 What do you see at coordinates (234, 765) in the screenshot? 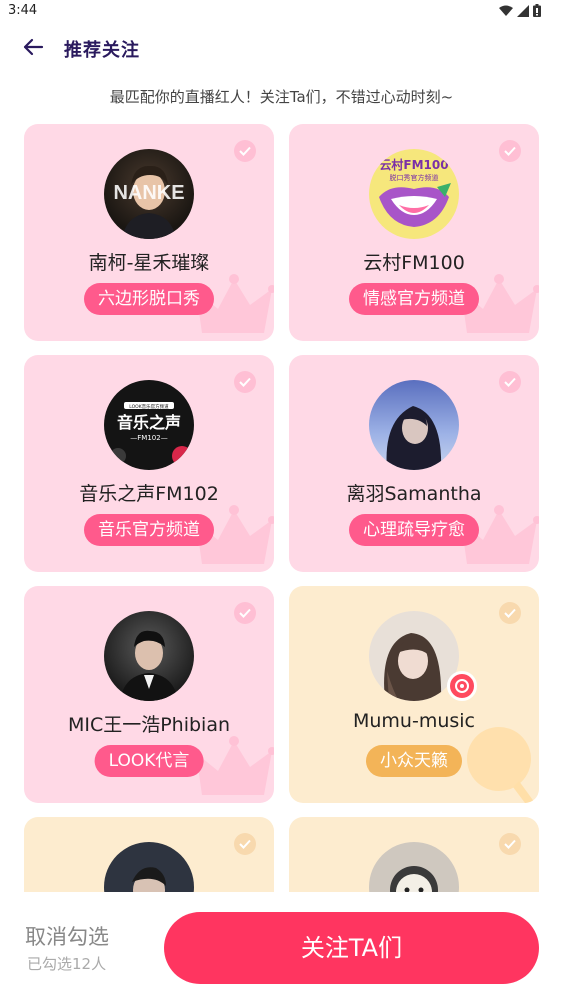
I see `crown-decoration-icon` at bounding box center [234, 765].